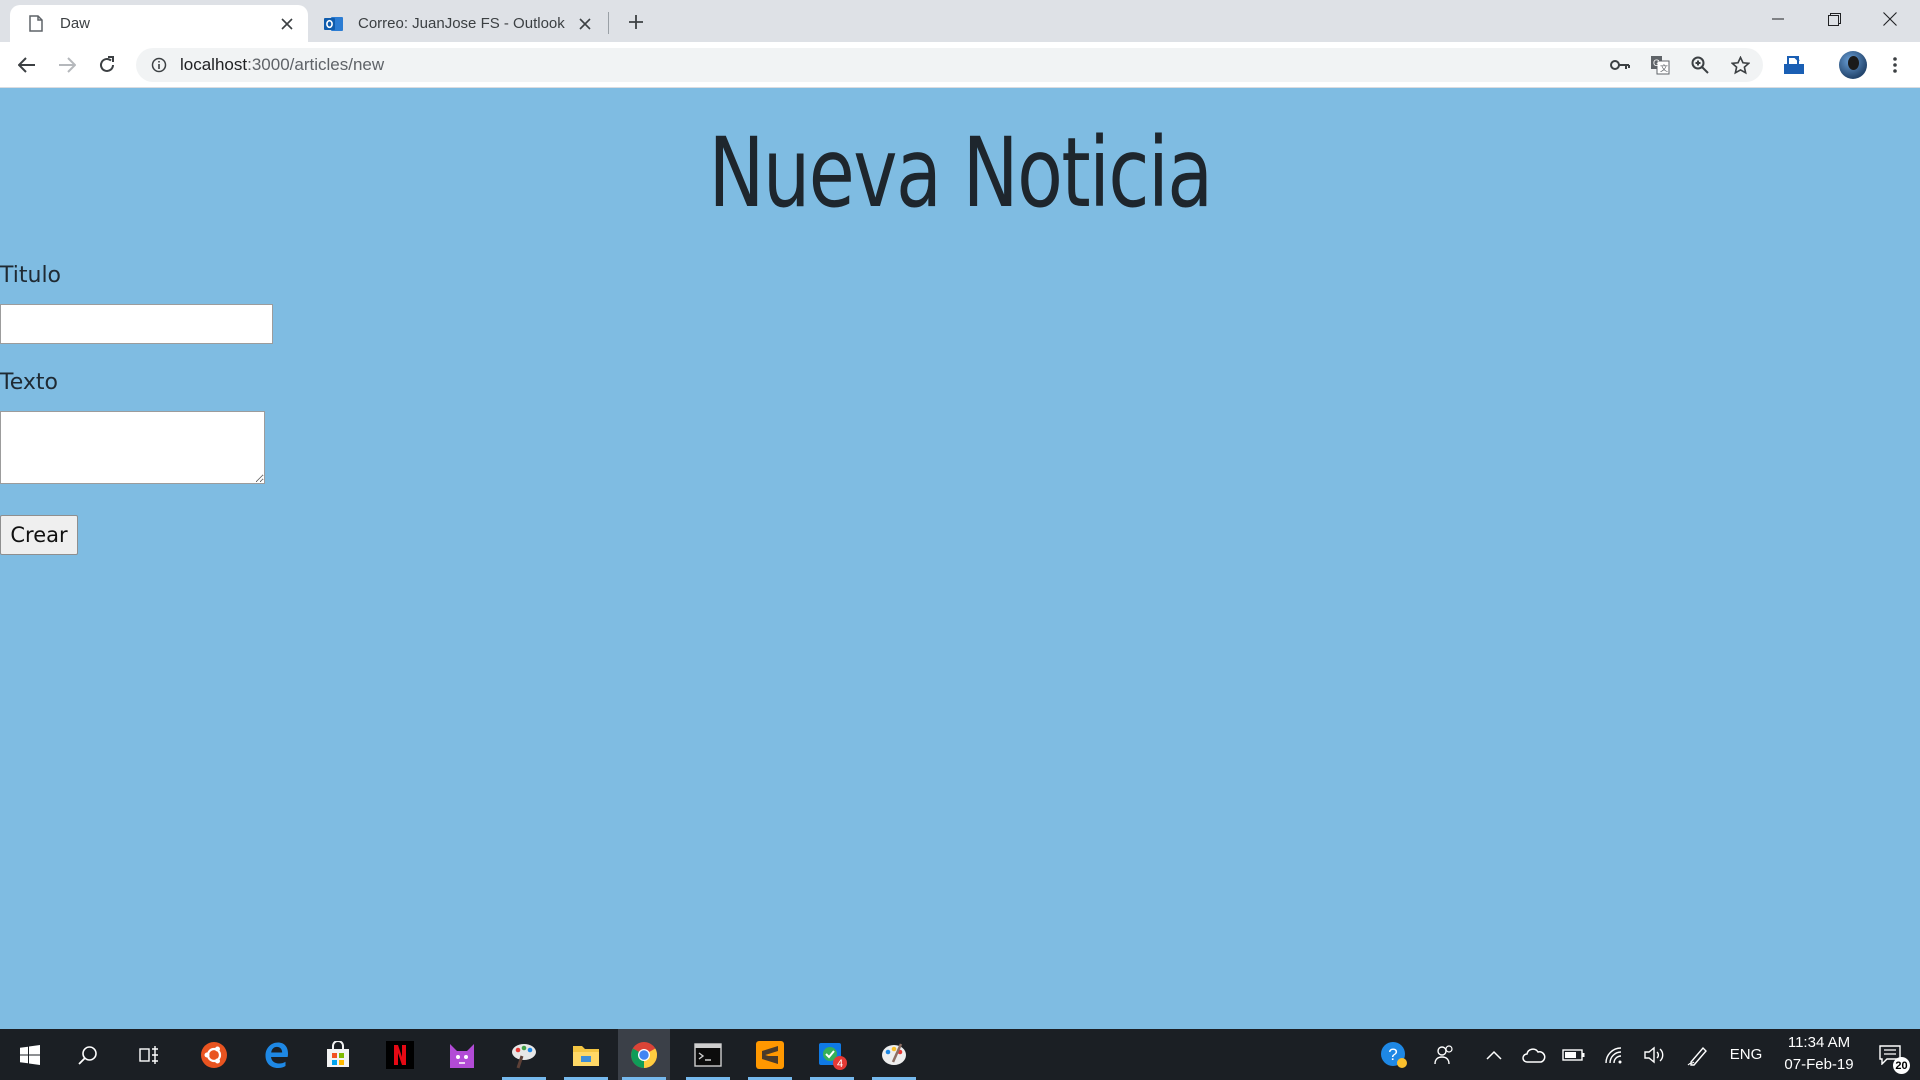 The width and height of the screenshot is (1920, 1080). Describe the element at coordinates (1778, 19) in the screenshot. I see `minimize-button` at that location.